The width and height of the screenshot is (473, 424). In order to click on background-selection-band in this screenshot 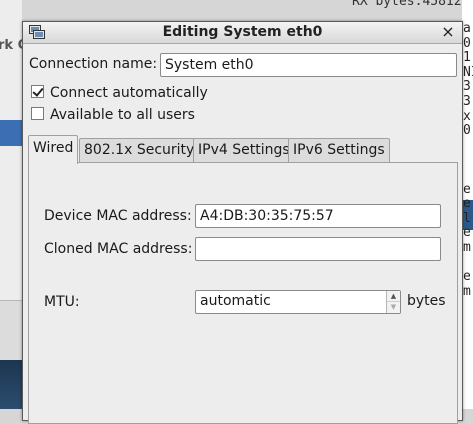, I will do `click(11, 133)`.